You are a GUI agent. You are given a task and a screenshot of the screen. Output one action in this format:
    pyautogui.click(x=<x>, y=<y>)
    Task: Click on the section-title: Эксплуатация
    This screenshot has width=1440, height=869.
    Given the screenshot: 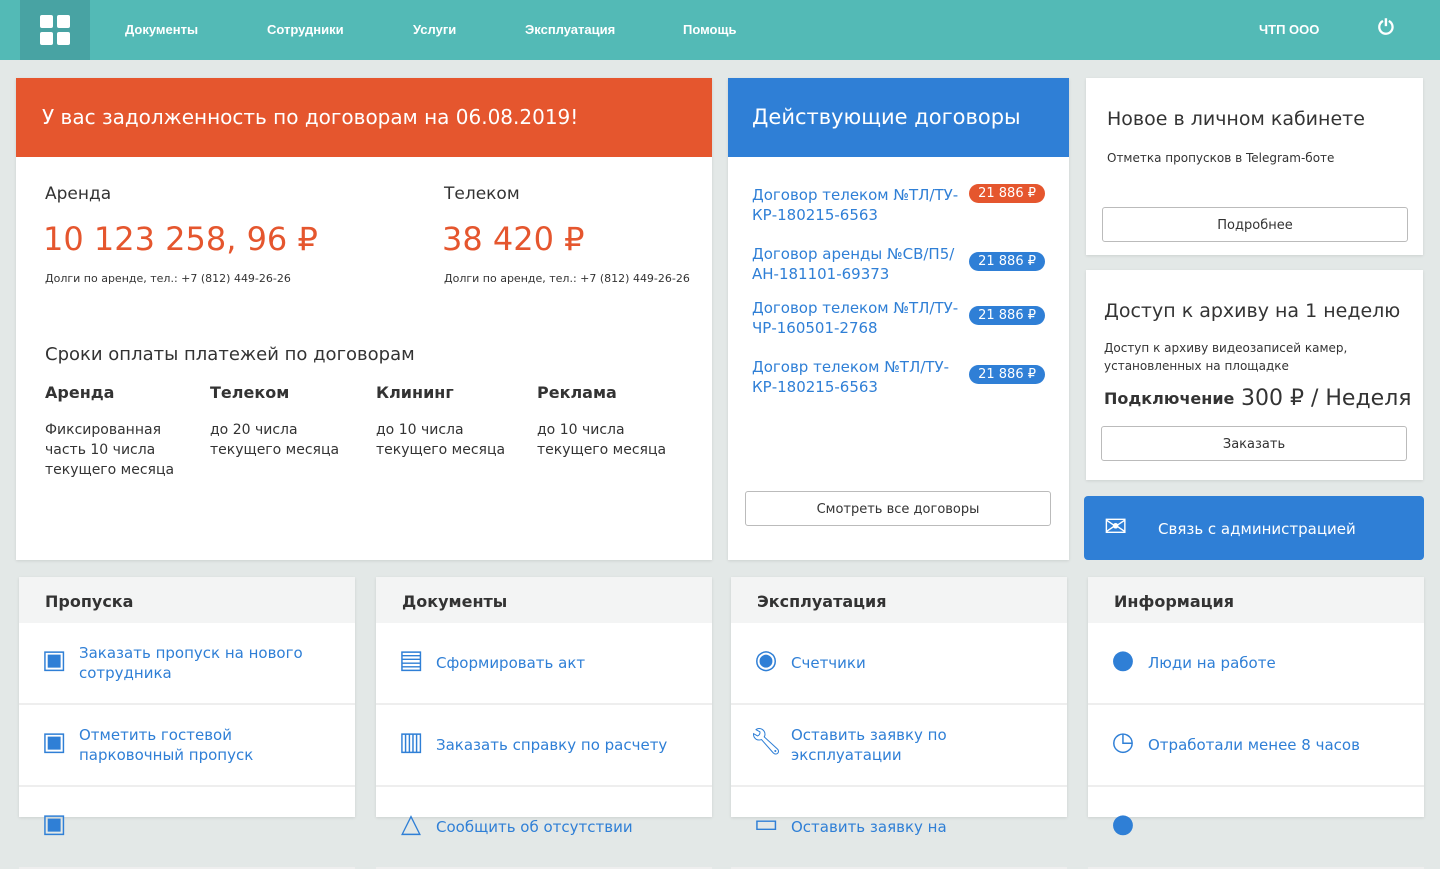 What is the action you would take?
    pyautogui.click(x=899, y=600)
    